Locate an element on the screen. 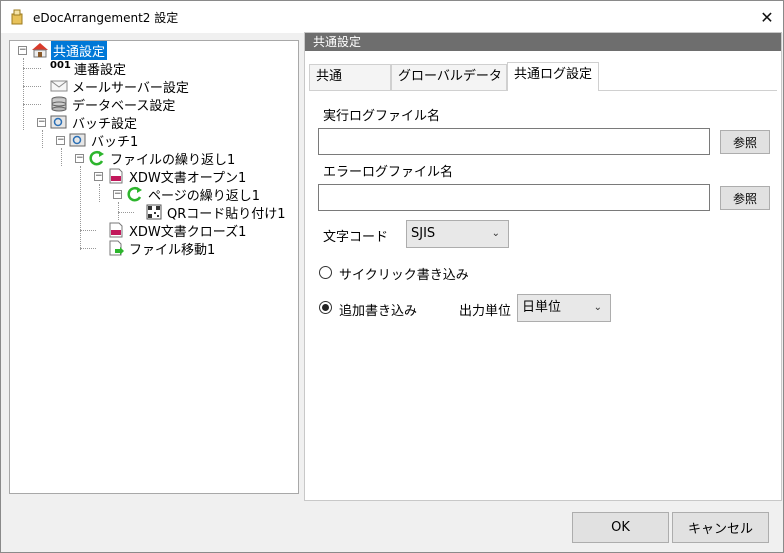 The width and height of the screenshot is (784, 553). tree-item-xdw-open1: XDW文書オープン1 is located at coordinates (177, 176).